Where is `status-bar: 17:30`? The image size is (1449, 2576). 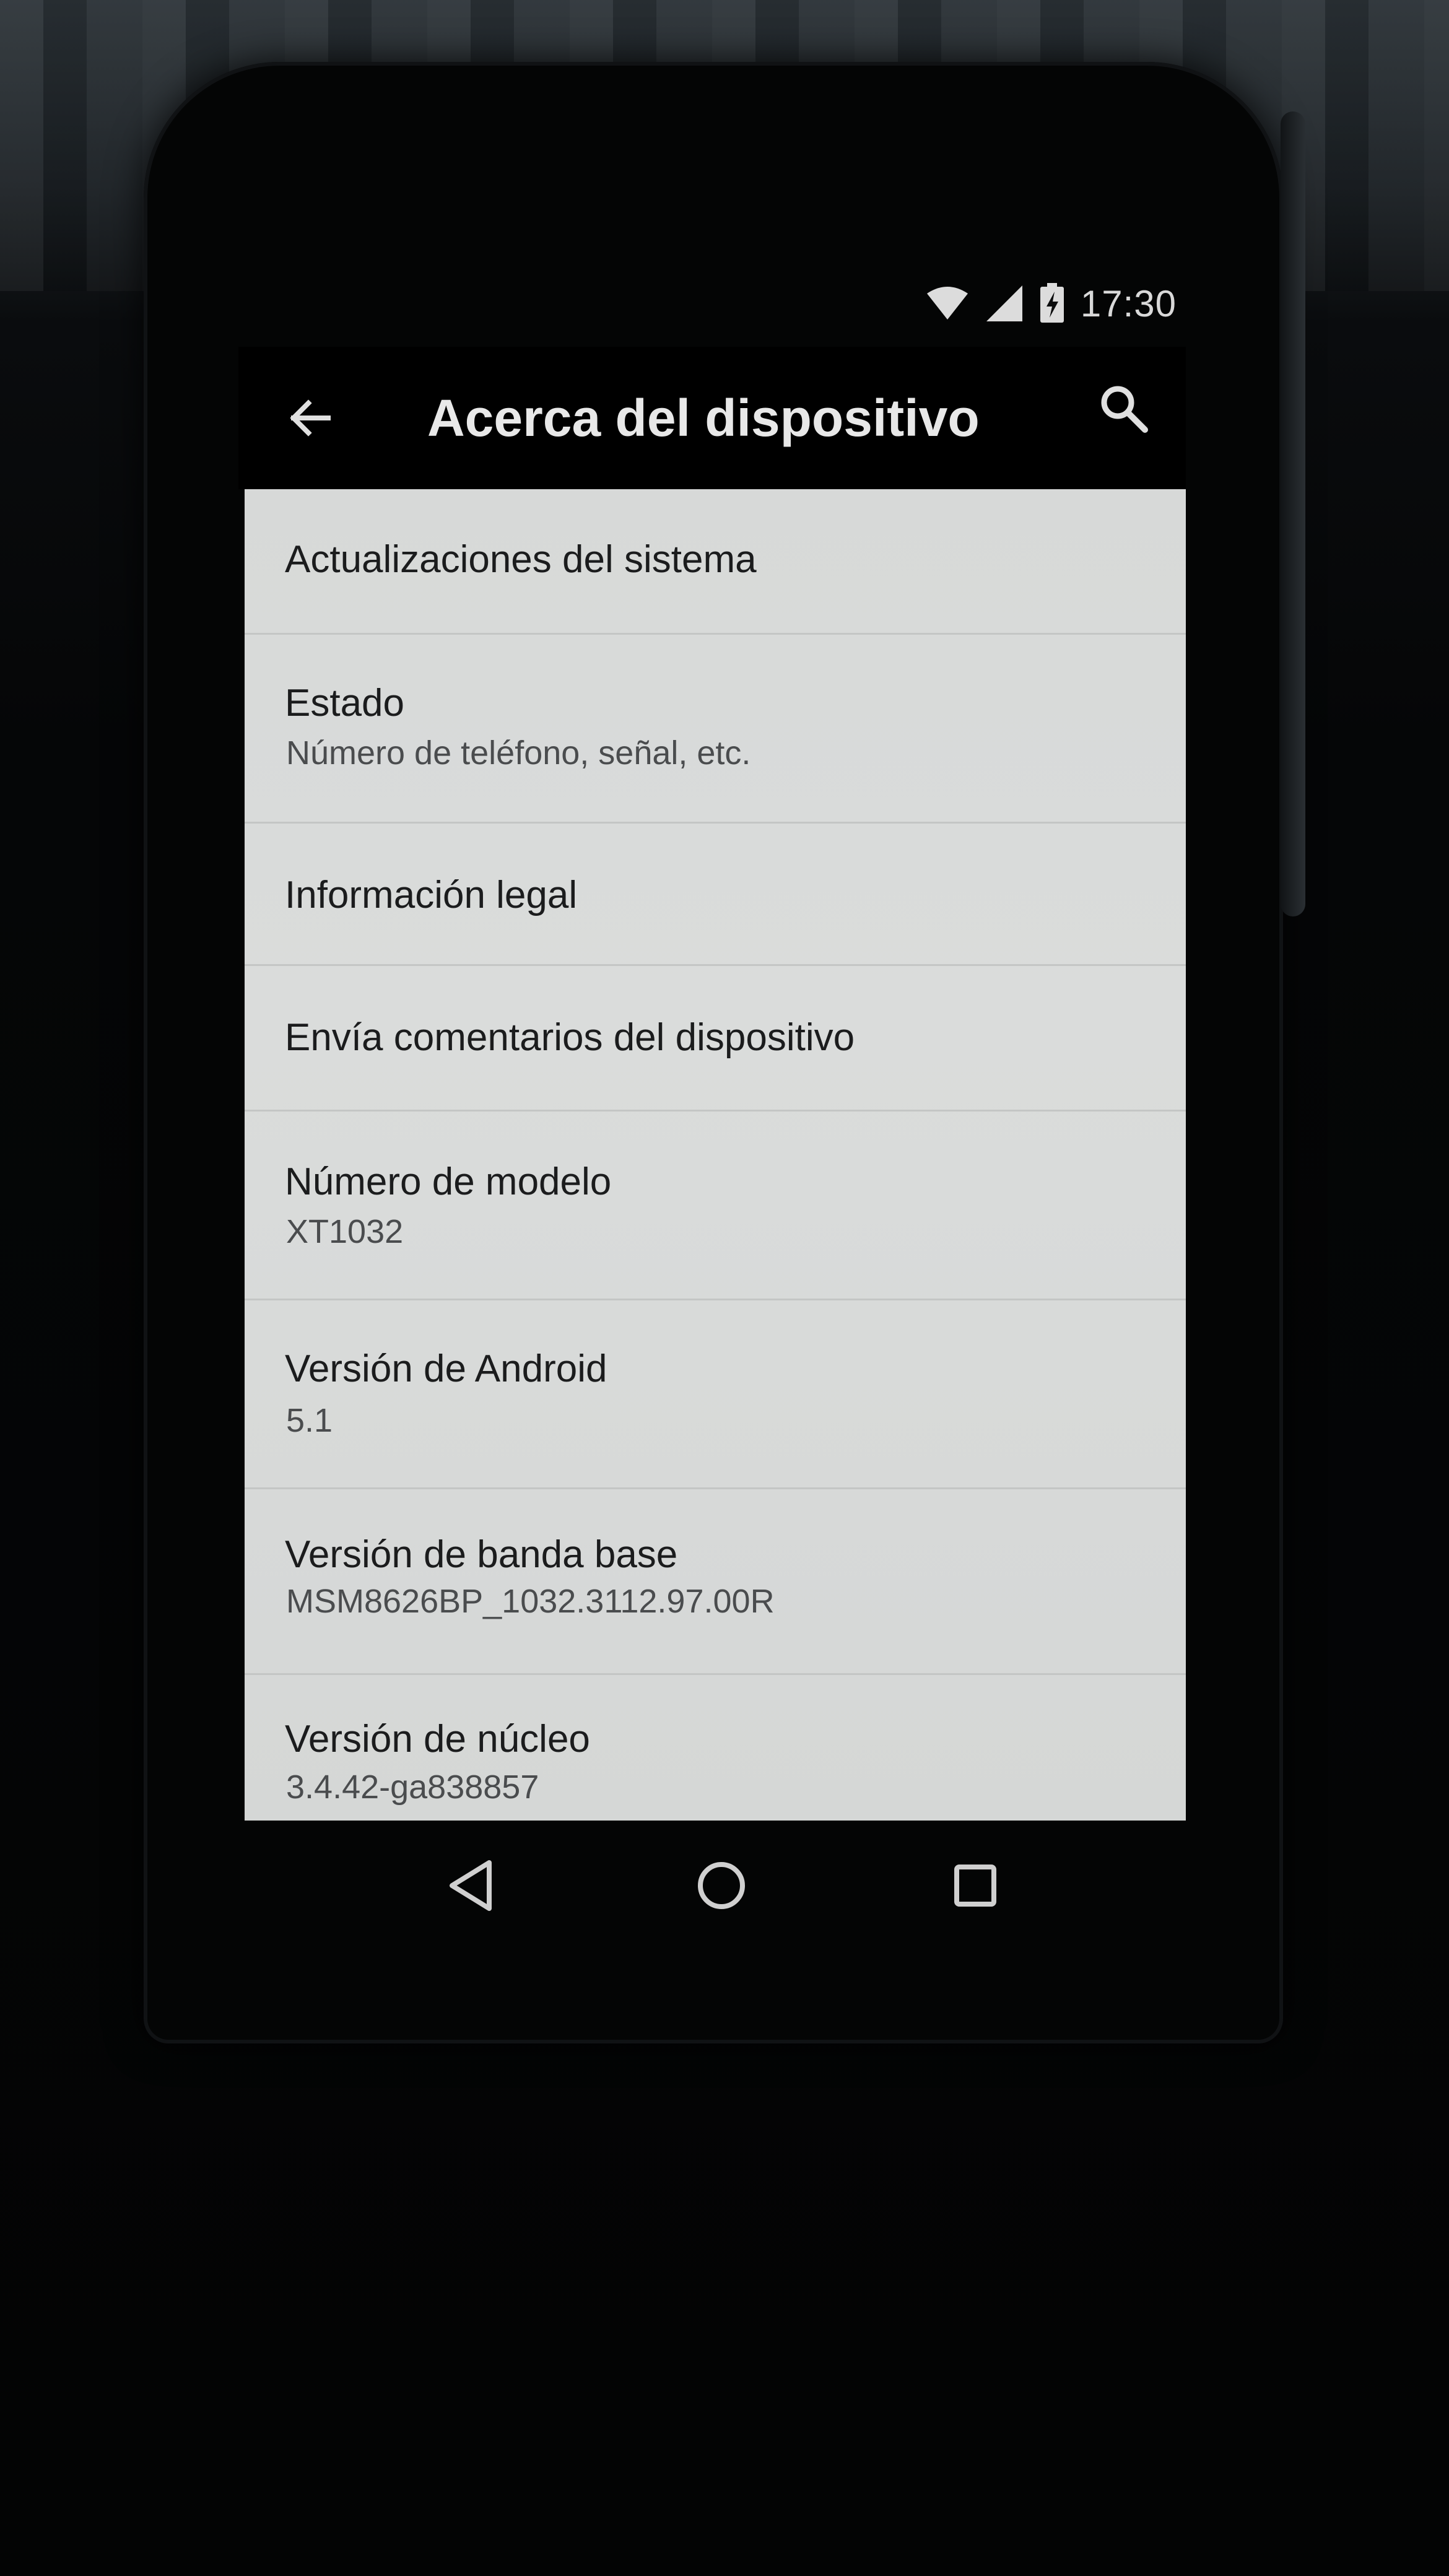
status-bar: 17:30 is located at coordinates (706, 303).